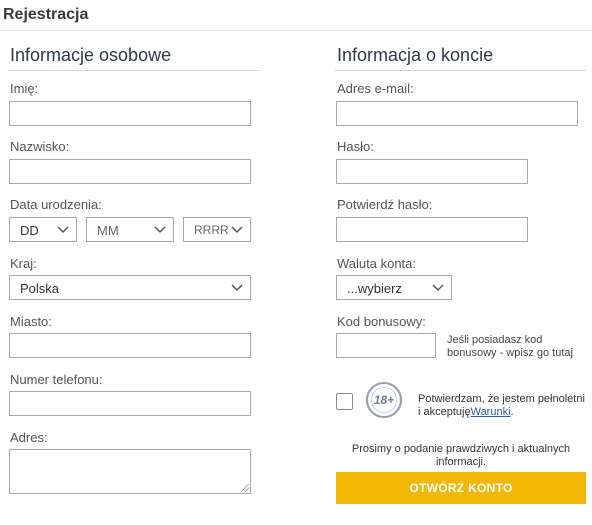 The height and width of the screenshot is (525, 592). Describe the element at coordinates (386, 345) in the screenshot. I see `bonus-code-input` at that location.